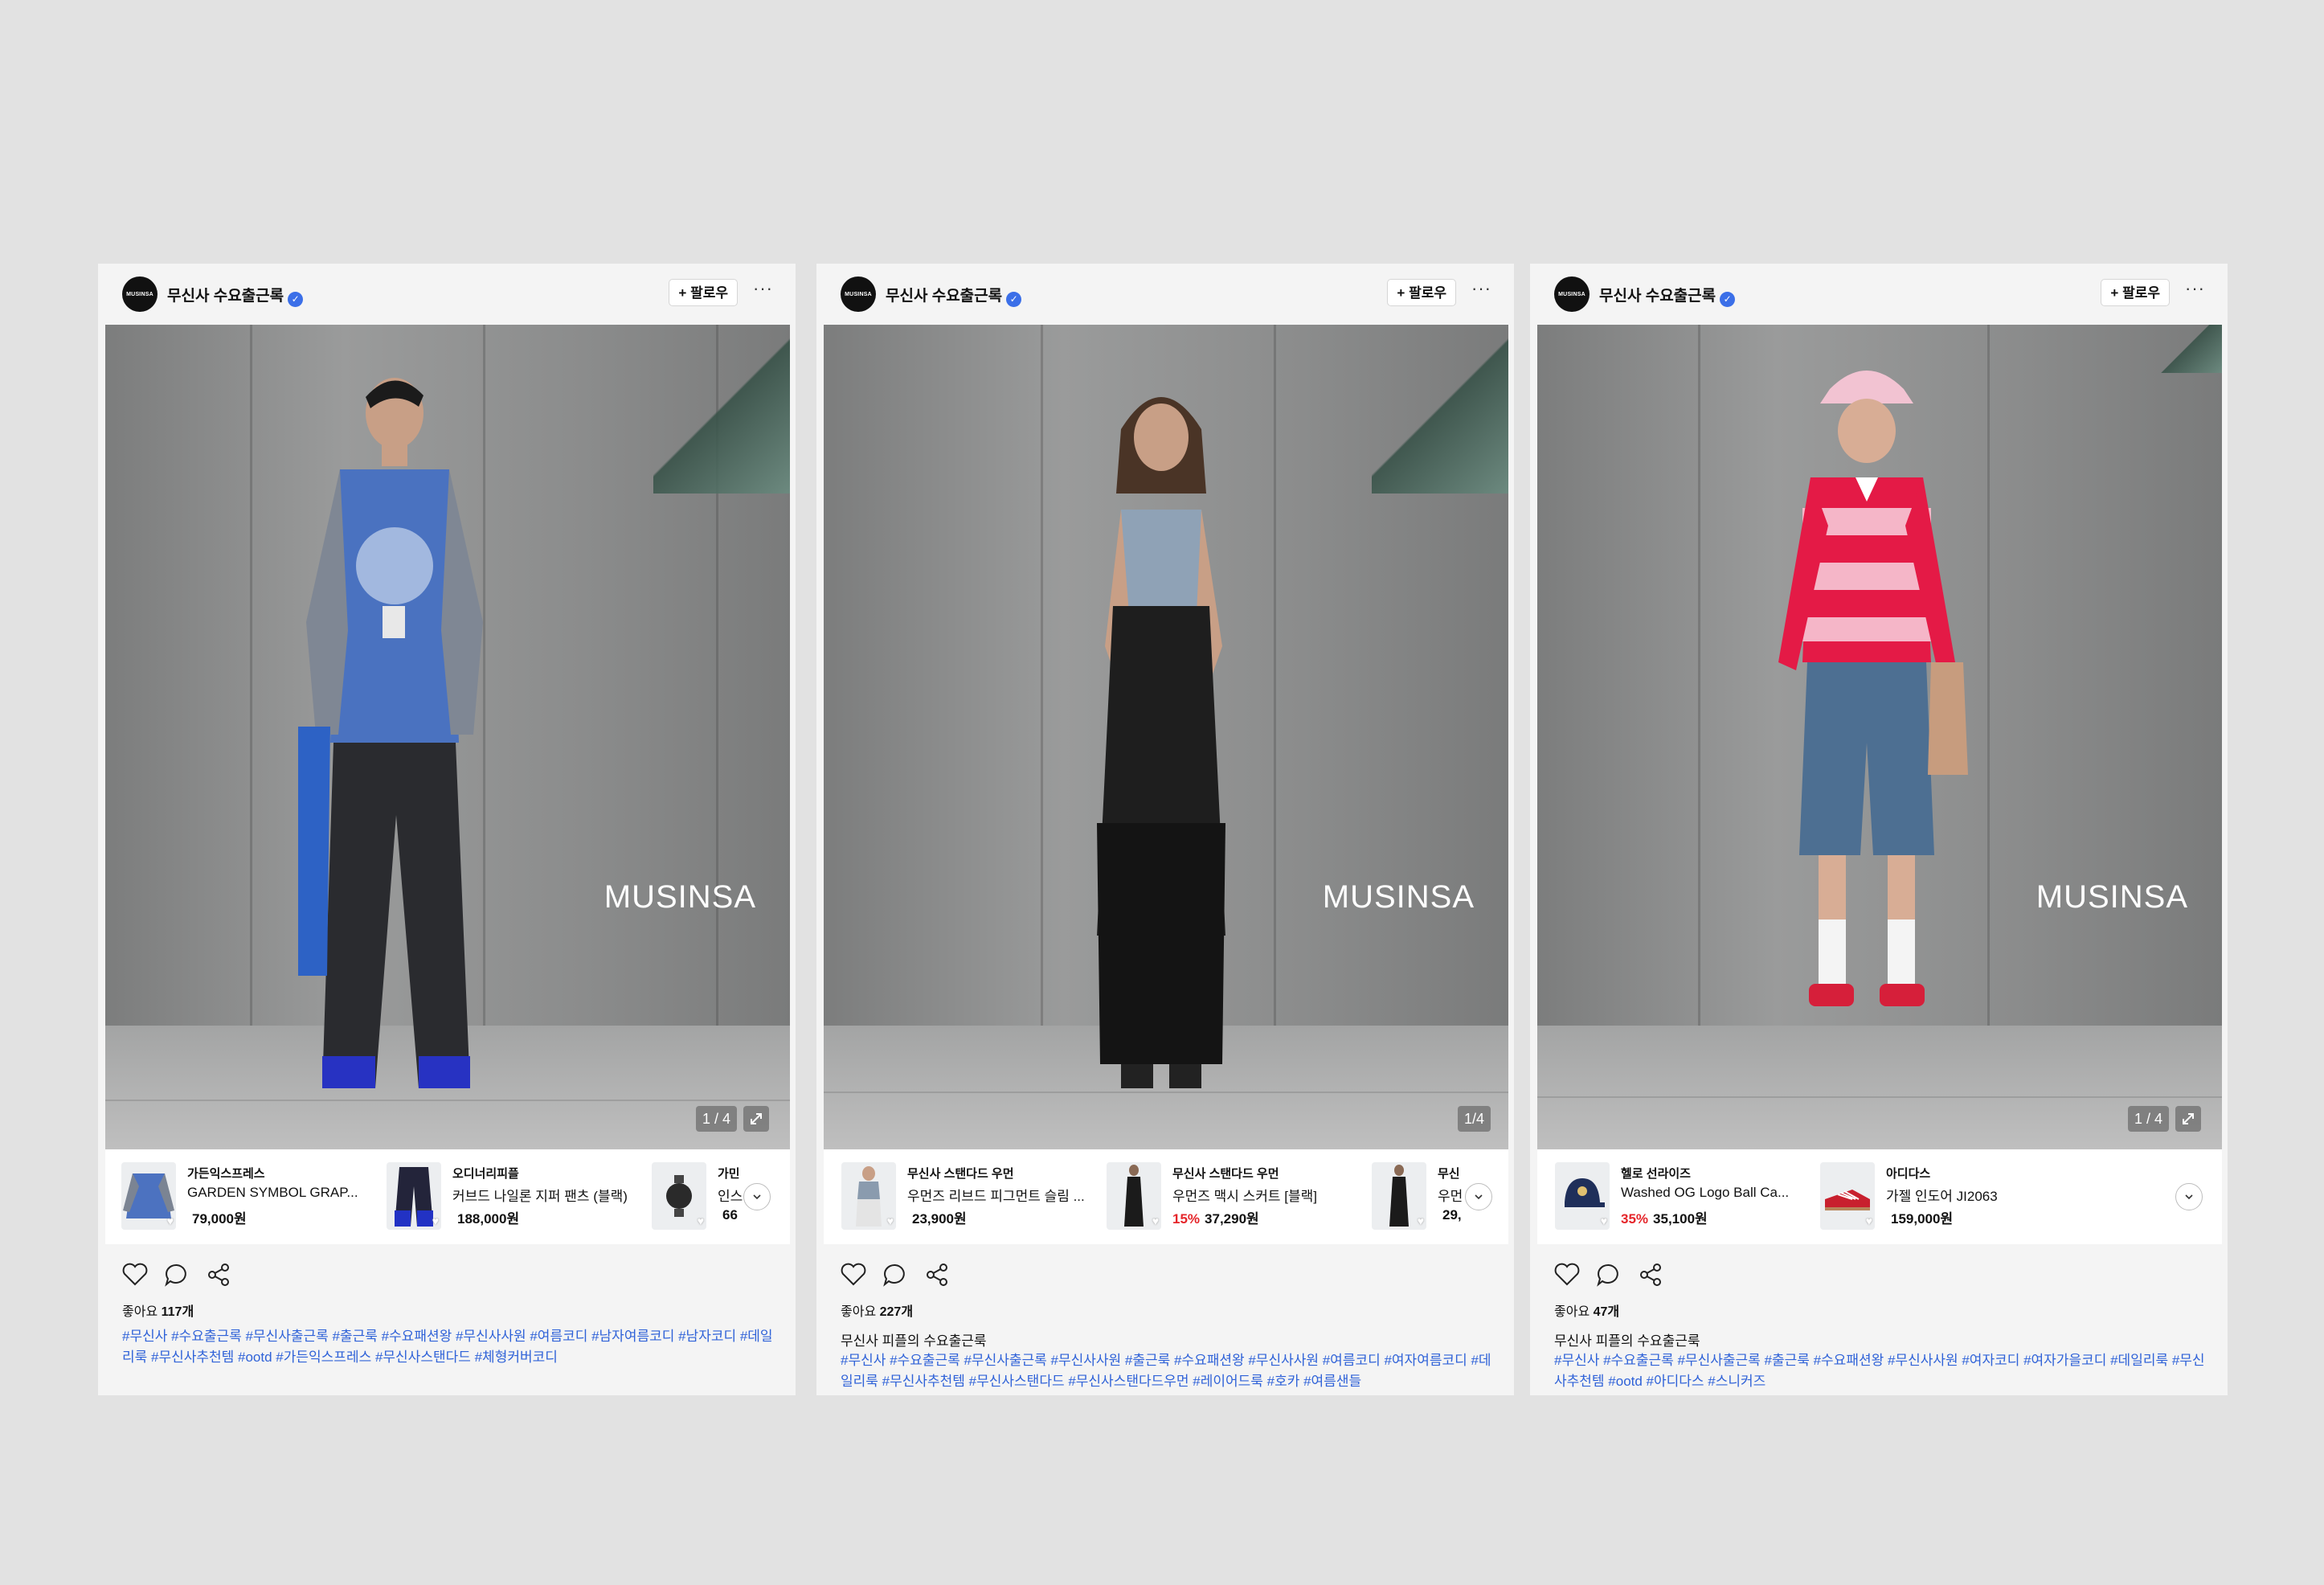 The width and height of the screenshot is (2324, 1585). I want to click on product-brand: 가민, so click(729, 1174).